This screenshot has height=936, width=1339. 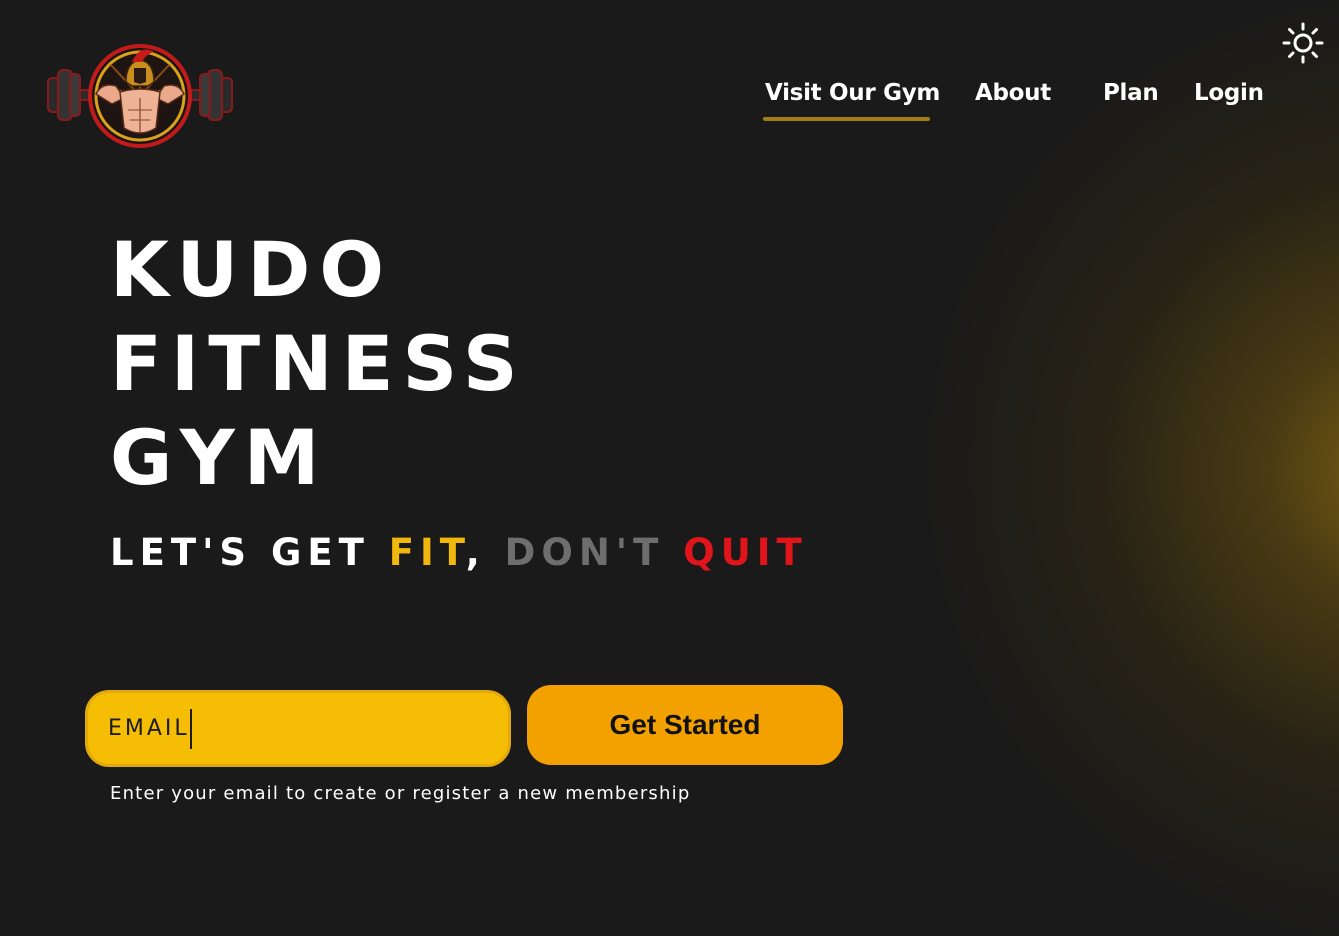 What do you see at coordinates (745, 552) in the screenshot?
I see `slogan-quit: QUIT` at bounding box center [745, 552].